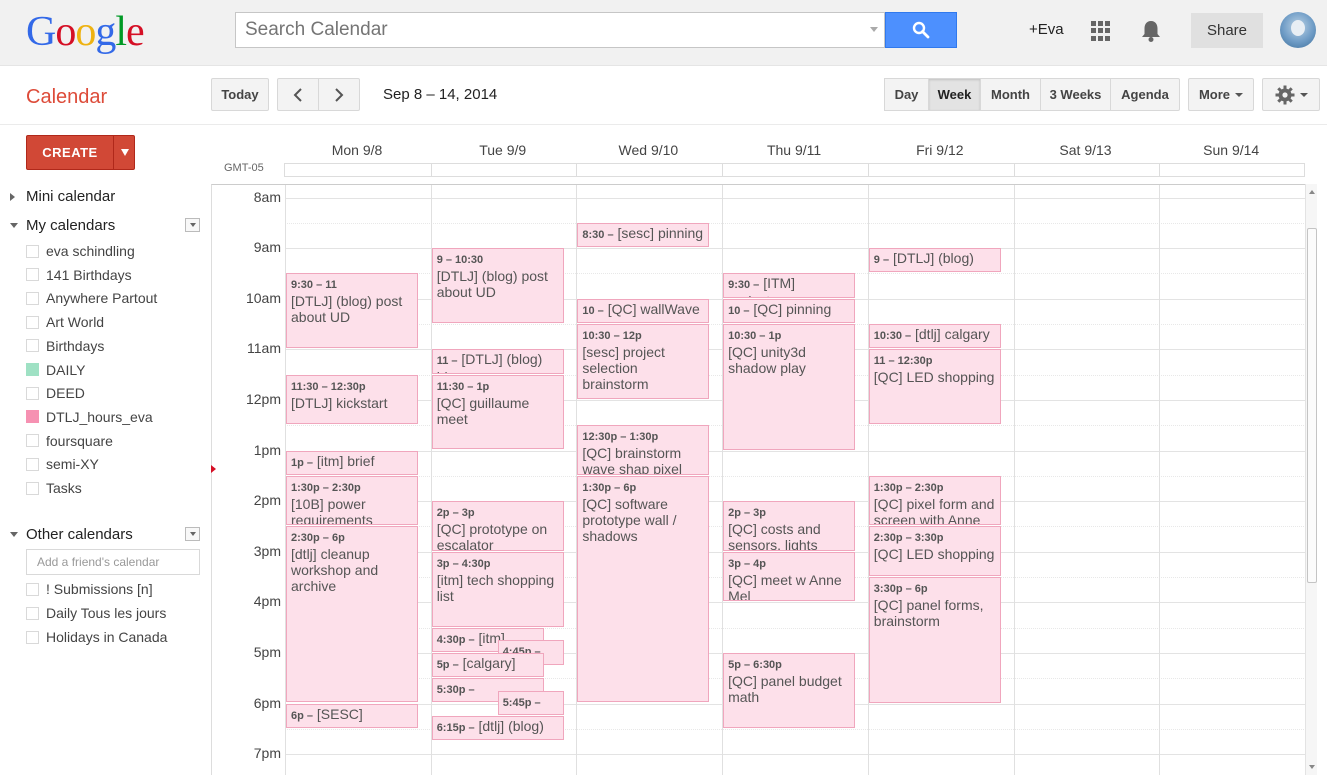 Image resolution: width=1327 pixels, height=775 pixels. Describe the element at coordinates (54, 488) in the screenshot. I see `calendar-item: Tasks` at that location.